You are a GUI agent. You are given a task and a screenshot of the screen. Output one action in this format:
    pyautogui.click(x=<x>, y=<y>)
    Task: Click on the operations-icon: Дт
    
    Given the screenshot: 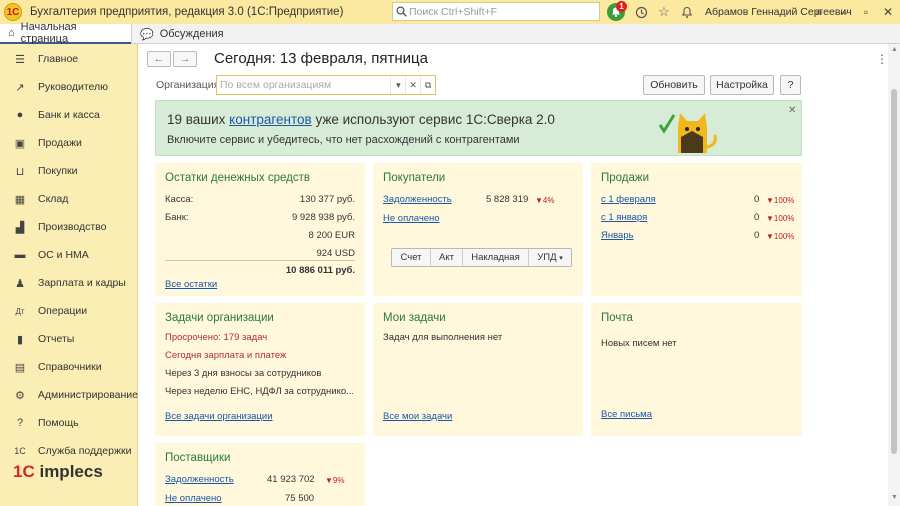 What is the action you would take?
    pyautogui.click(x=20, y=311)
    